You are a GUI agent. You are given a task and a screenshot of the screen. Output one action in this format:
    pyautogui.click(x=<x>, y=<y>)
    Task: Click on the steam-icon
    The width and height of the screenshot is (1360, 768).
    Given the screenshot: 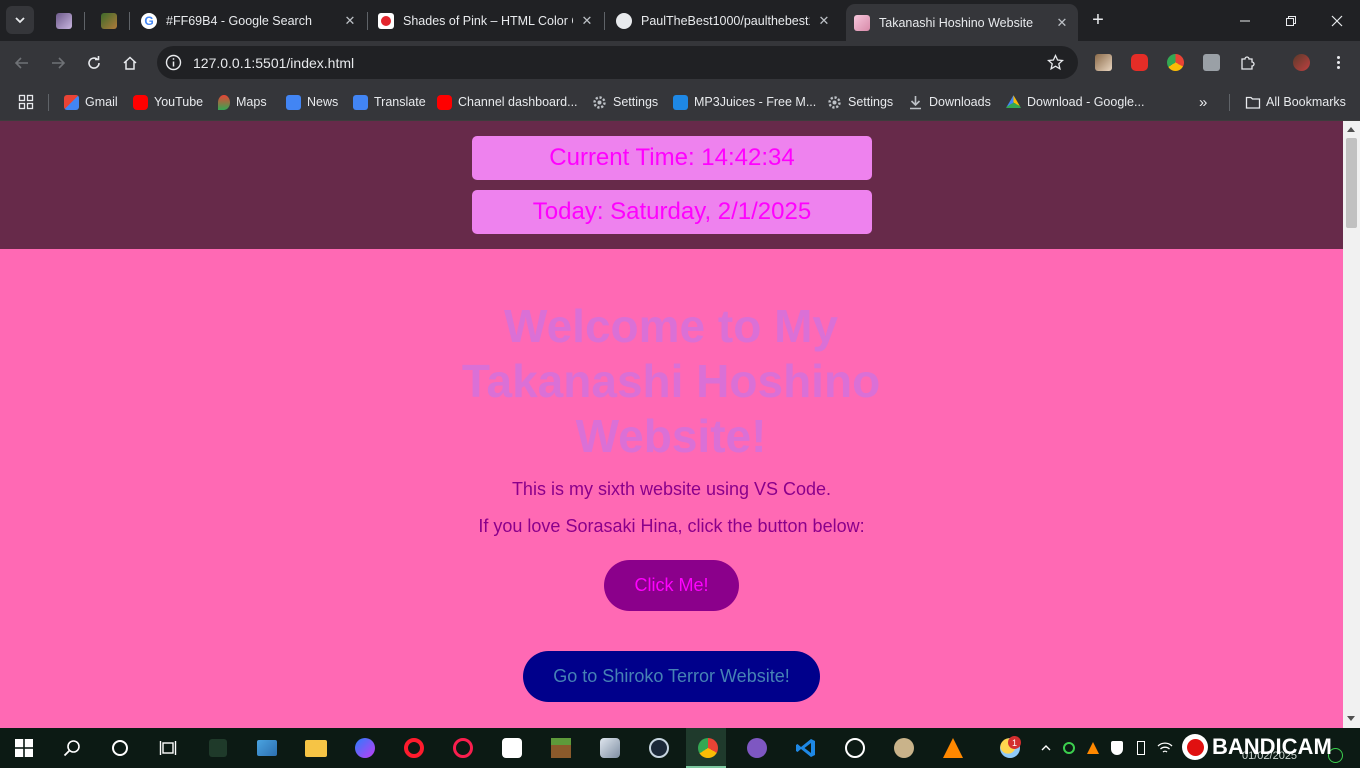 What is the action you would take?
    pyautogui.click(x=659, y=748)
    